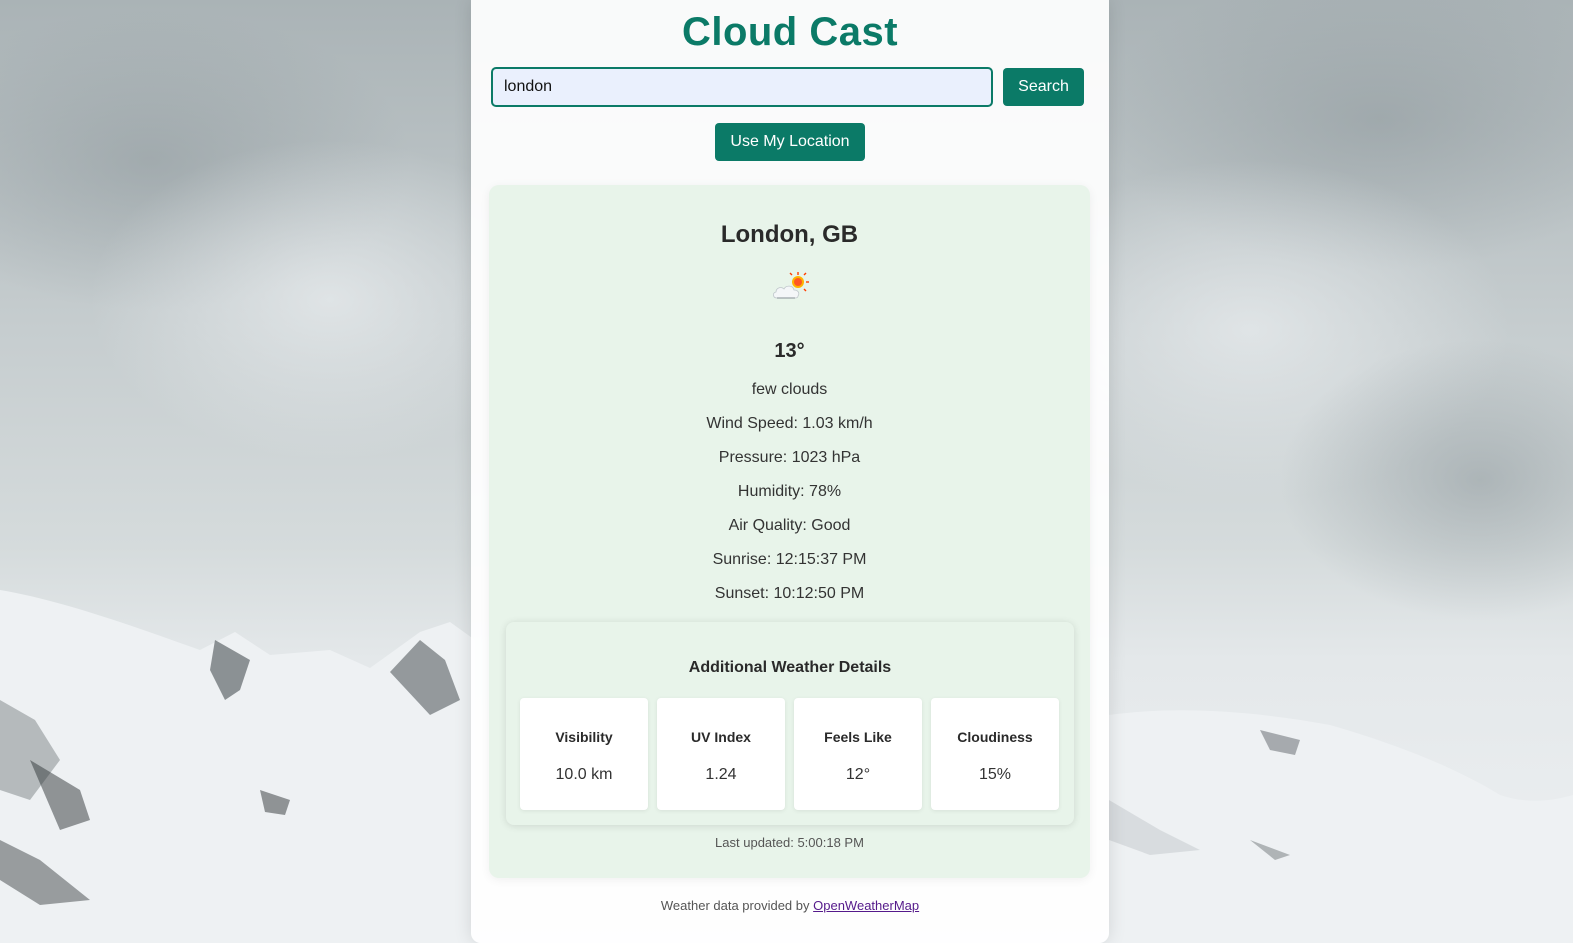 The height and width of the screenshot is (943, 1573). What do you see at coordinates (790, 142) in the screenshot?
I see `use-my-location-button: Use My Location` at bounding box center [790, 142].